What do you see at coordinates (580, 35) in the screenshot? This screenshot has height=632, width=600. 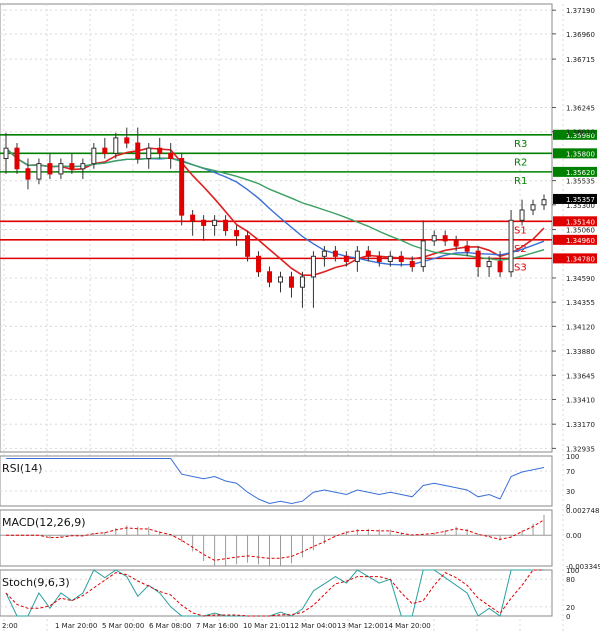 I see `y-tick-label: 1.36960` at bounding box center [580, 35].